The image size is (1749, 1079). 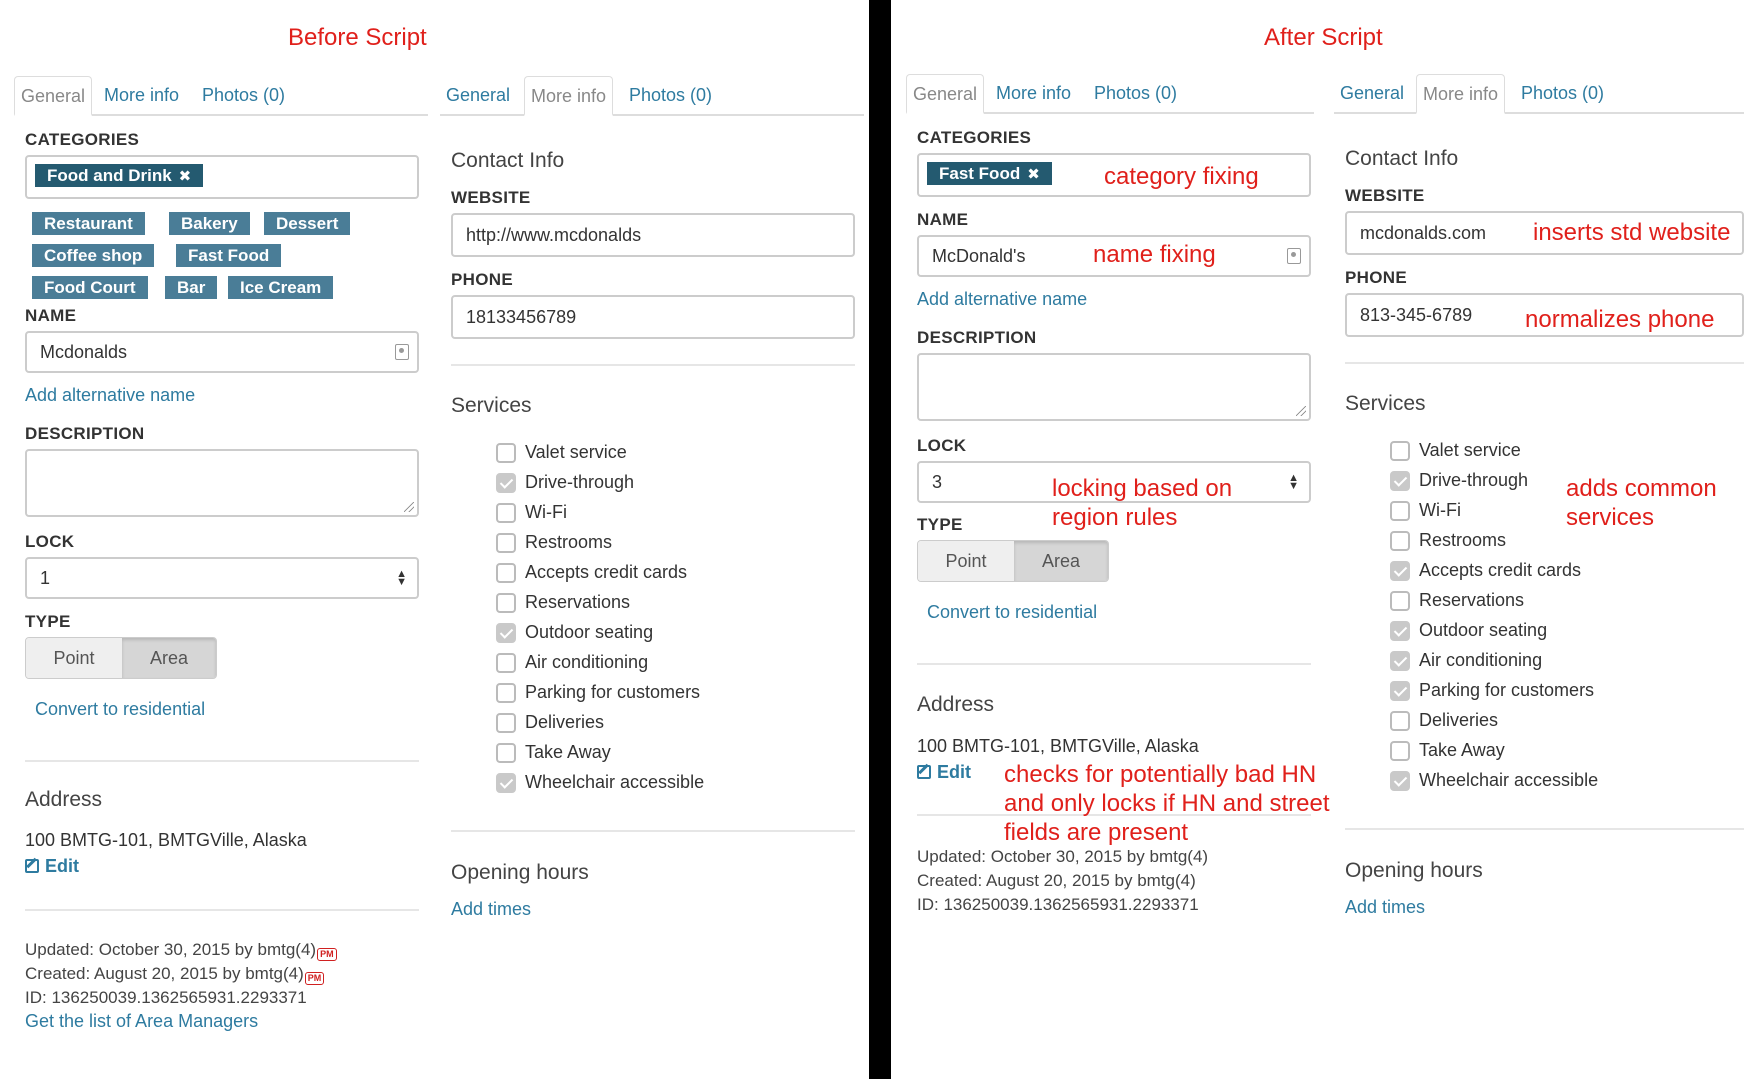 I want to click on category-suggestion: Food Court, so click(x=90, y=287).